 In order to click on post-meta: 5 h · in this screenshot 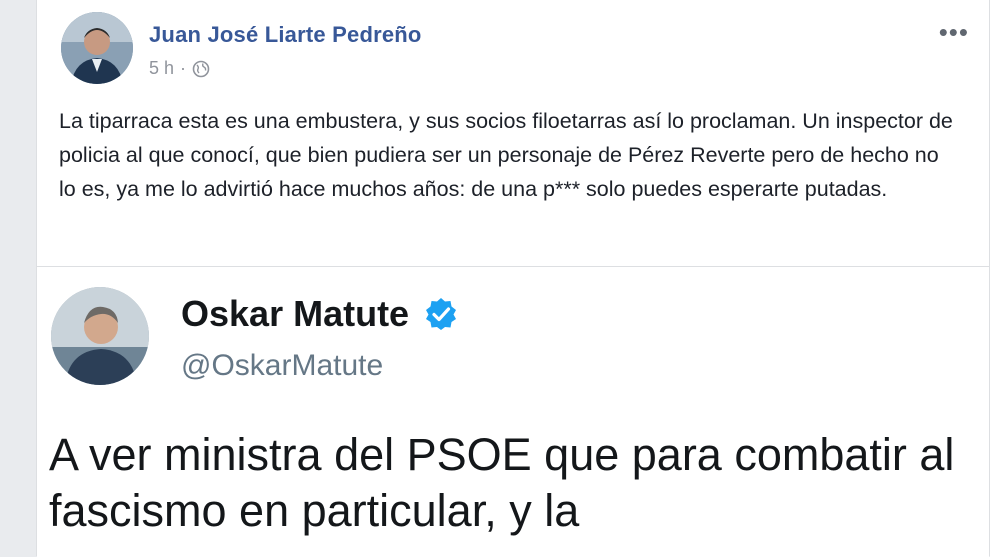, I will do `click(179, 68)`.